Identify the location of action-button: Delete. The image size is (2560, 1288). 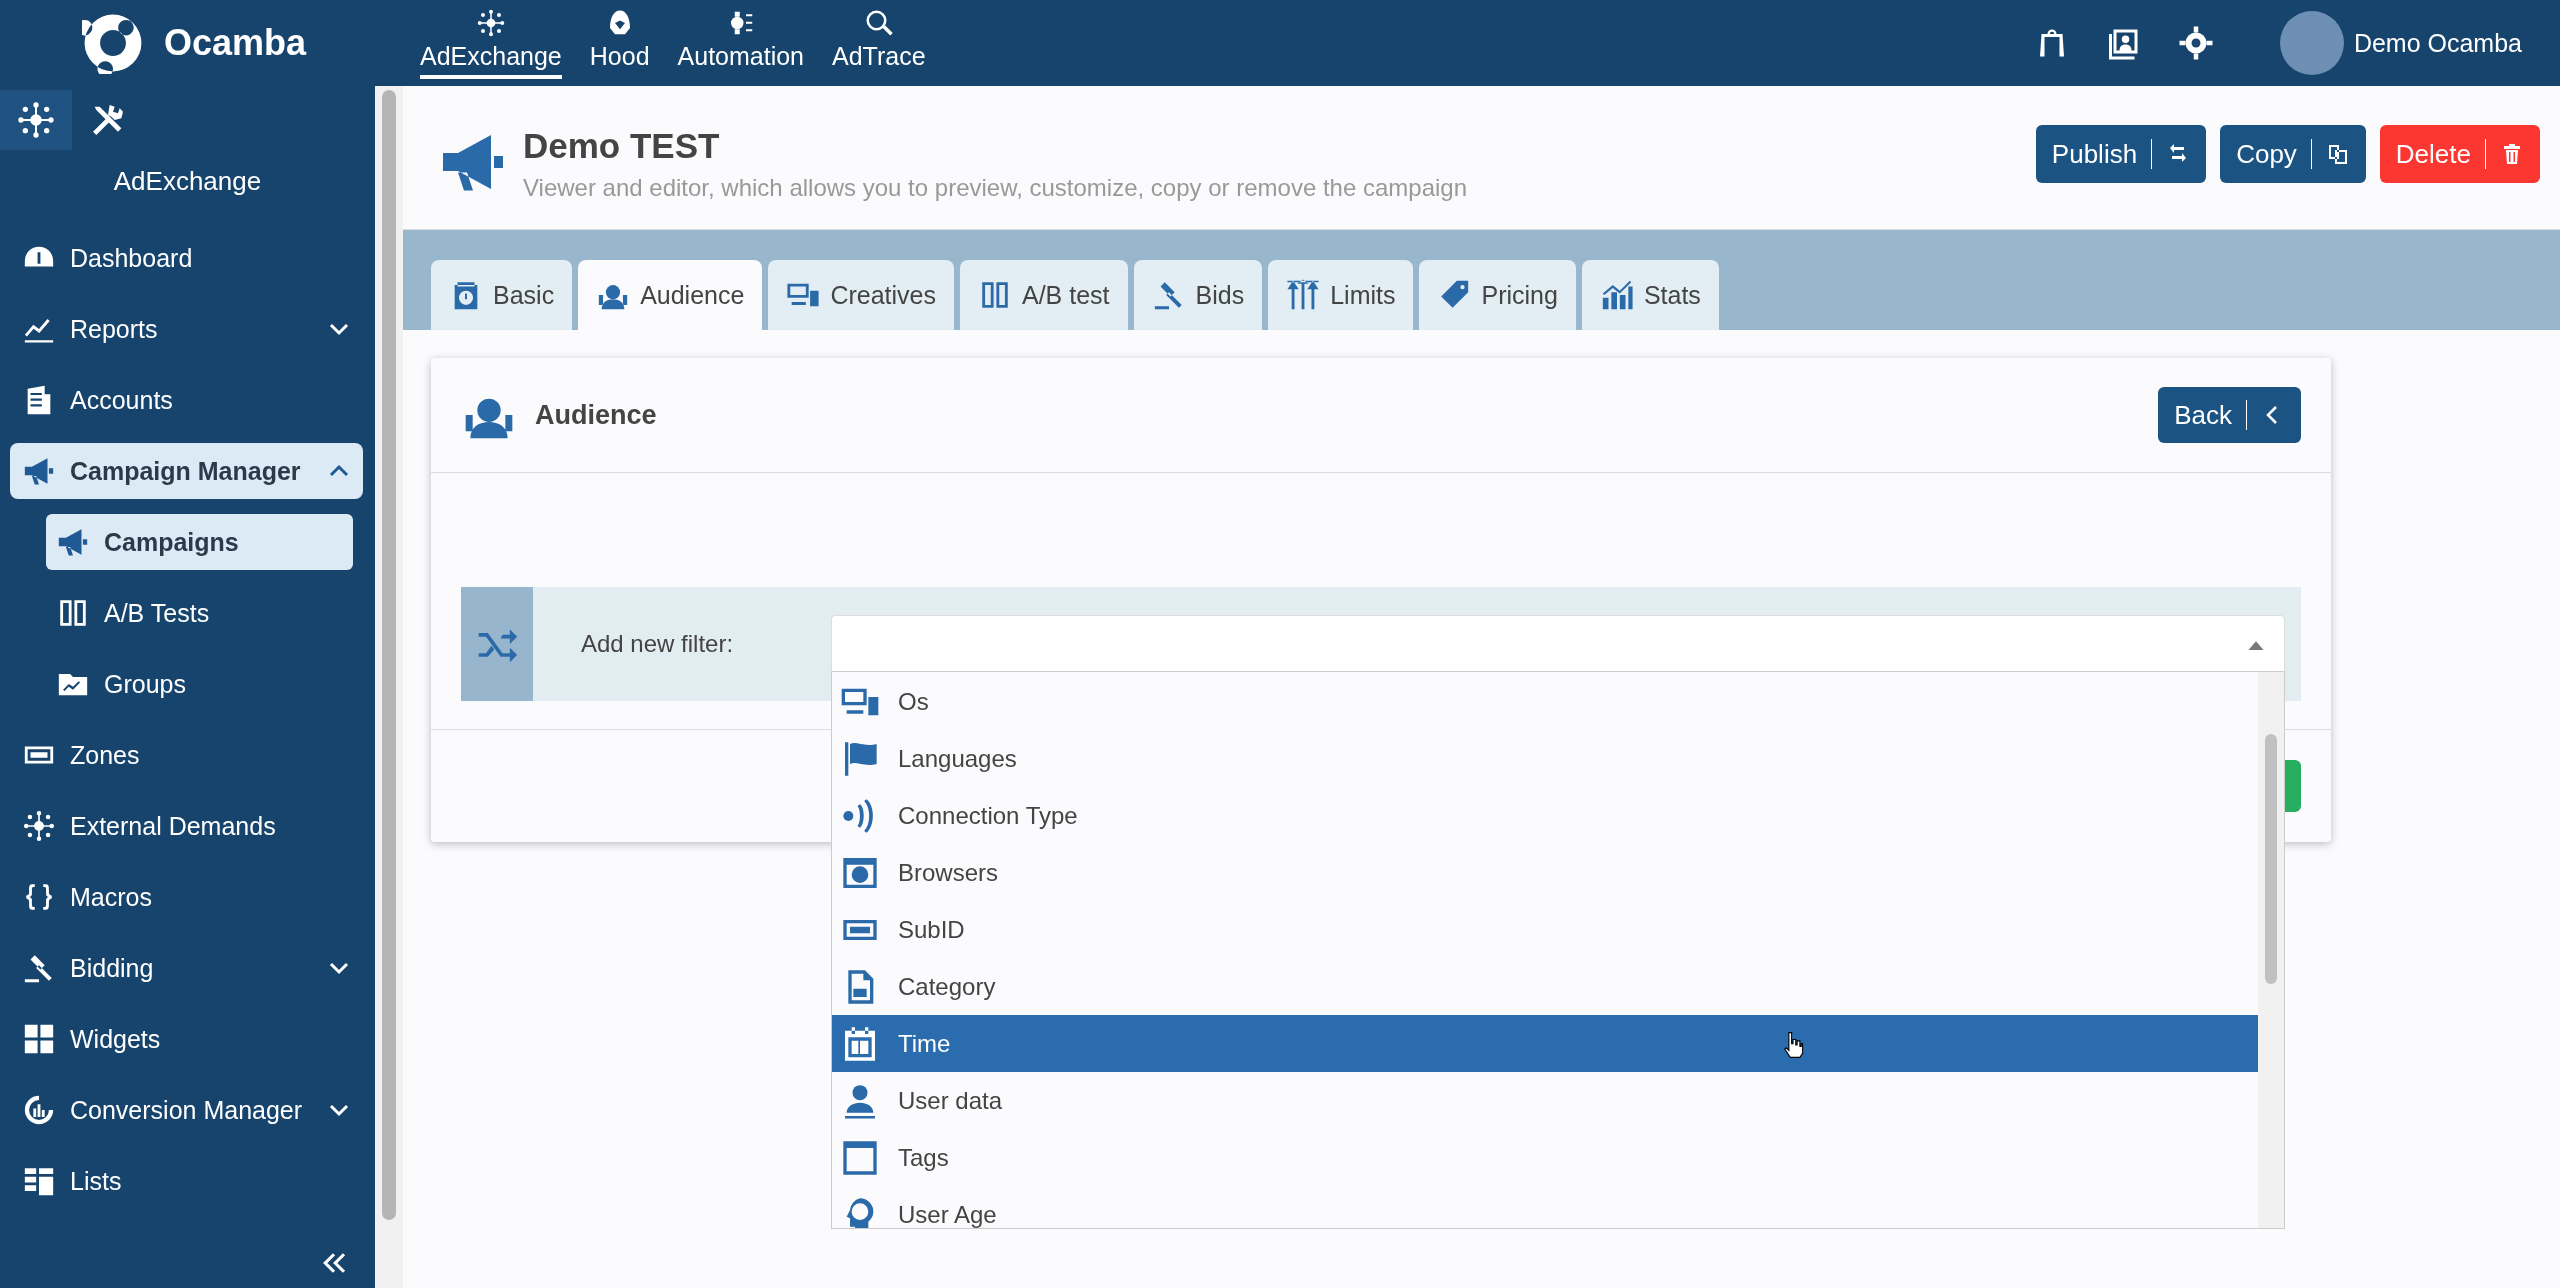
(2459, 154).